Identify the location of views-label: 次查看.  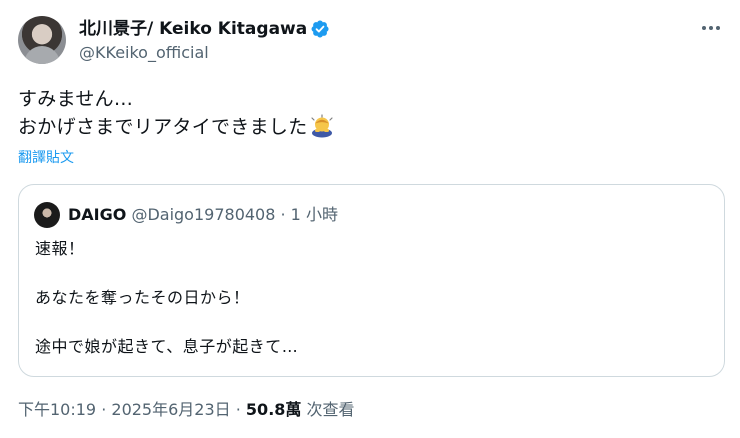
(330, 409).